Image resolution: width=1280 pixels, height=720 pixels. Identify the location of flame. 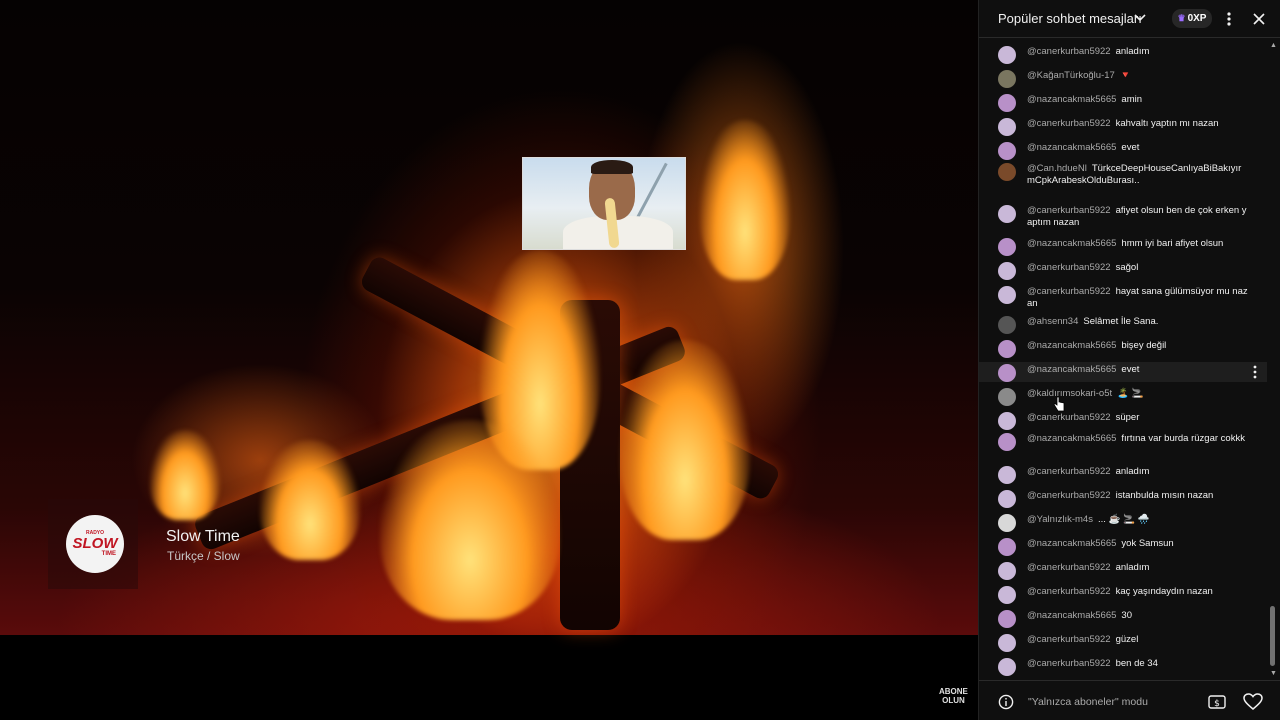
(185, 475).